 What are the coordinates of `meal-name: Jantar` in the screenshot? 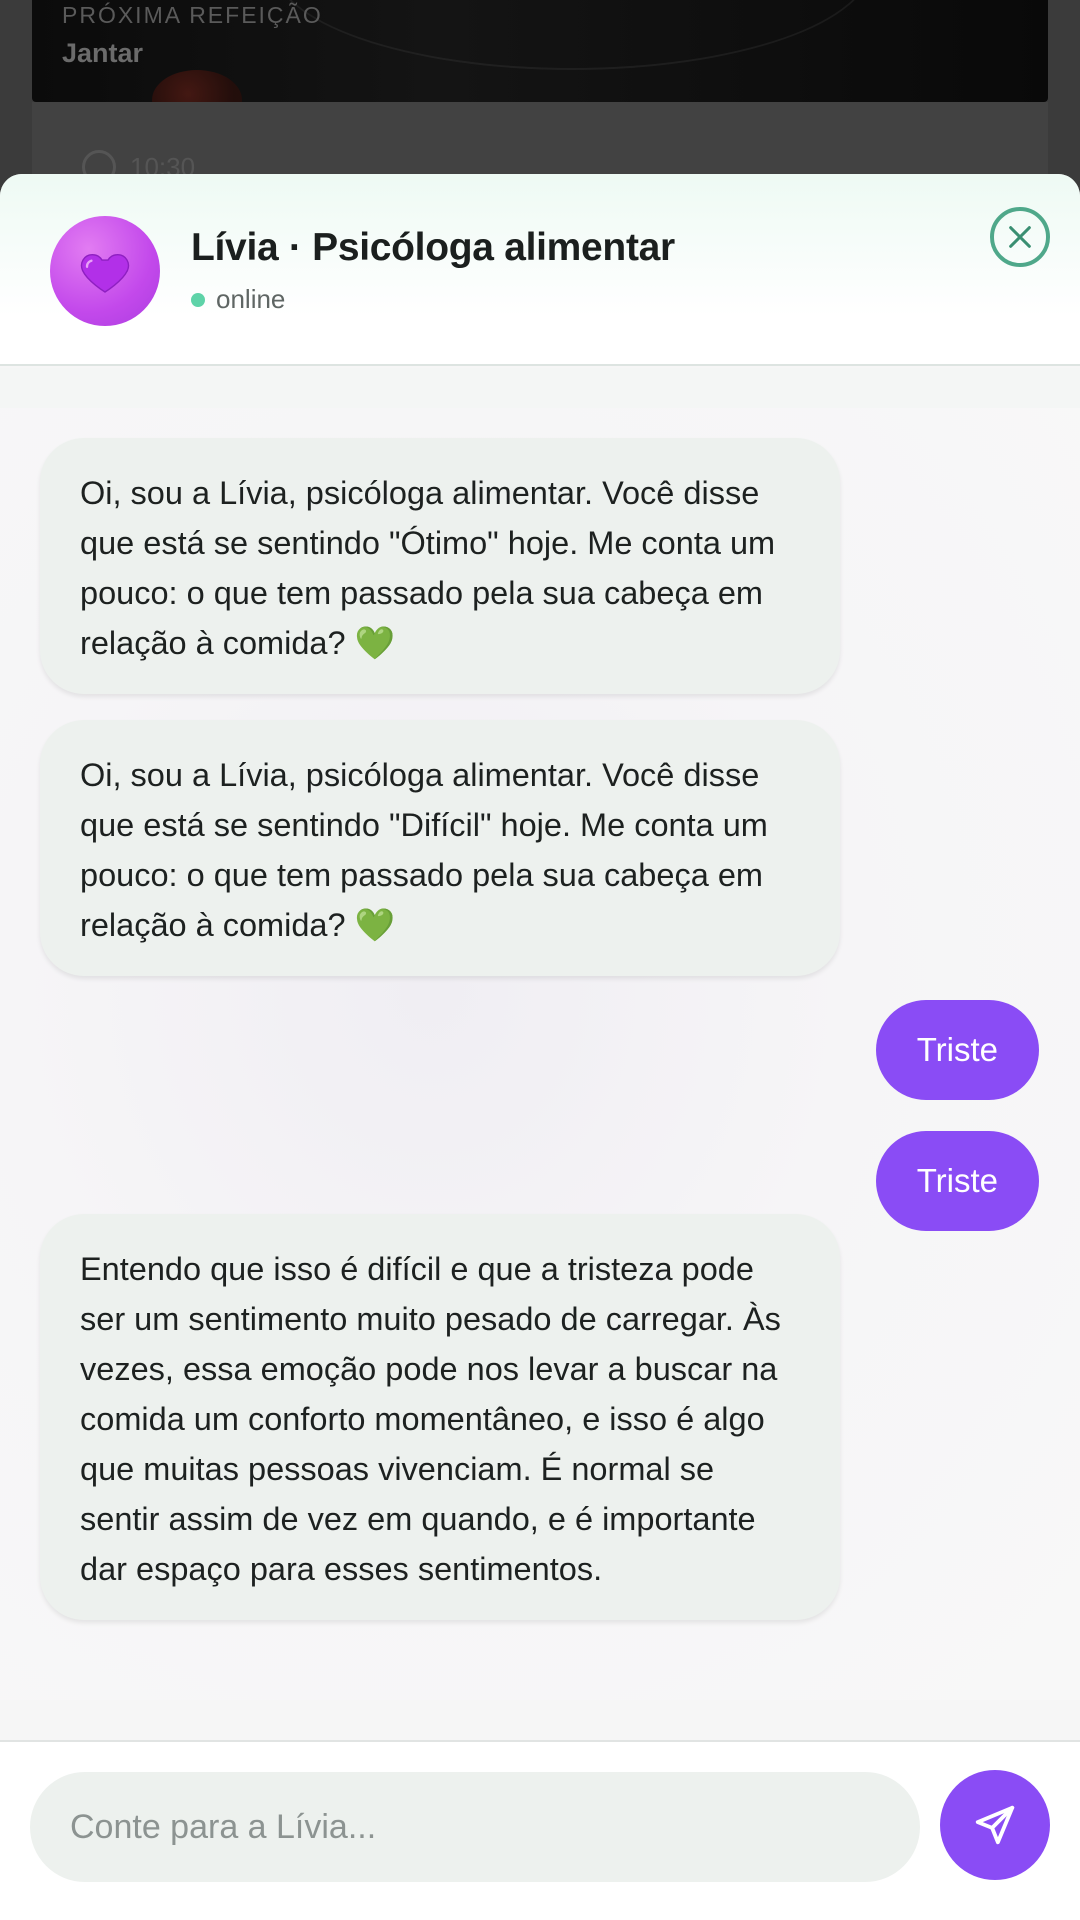 It's located at (103, 53).